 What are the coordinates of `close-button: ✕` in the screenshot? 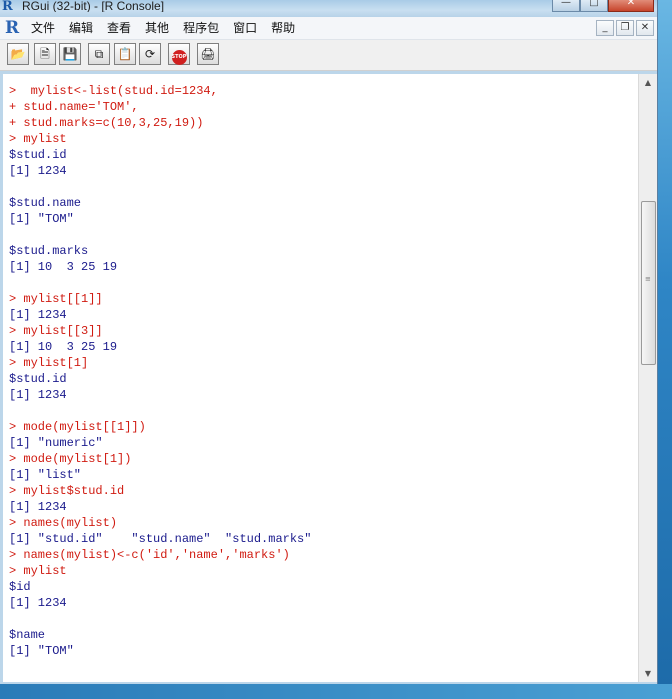 It's located at (631, 6).